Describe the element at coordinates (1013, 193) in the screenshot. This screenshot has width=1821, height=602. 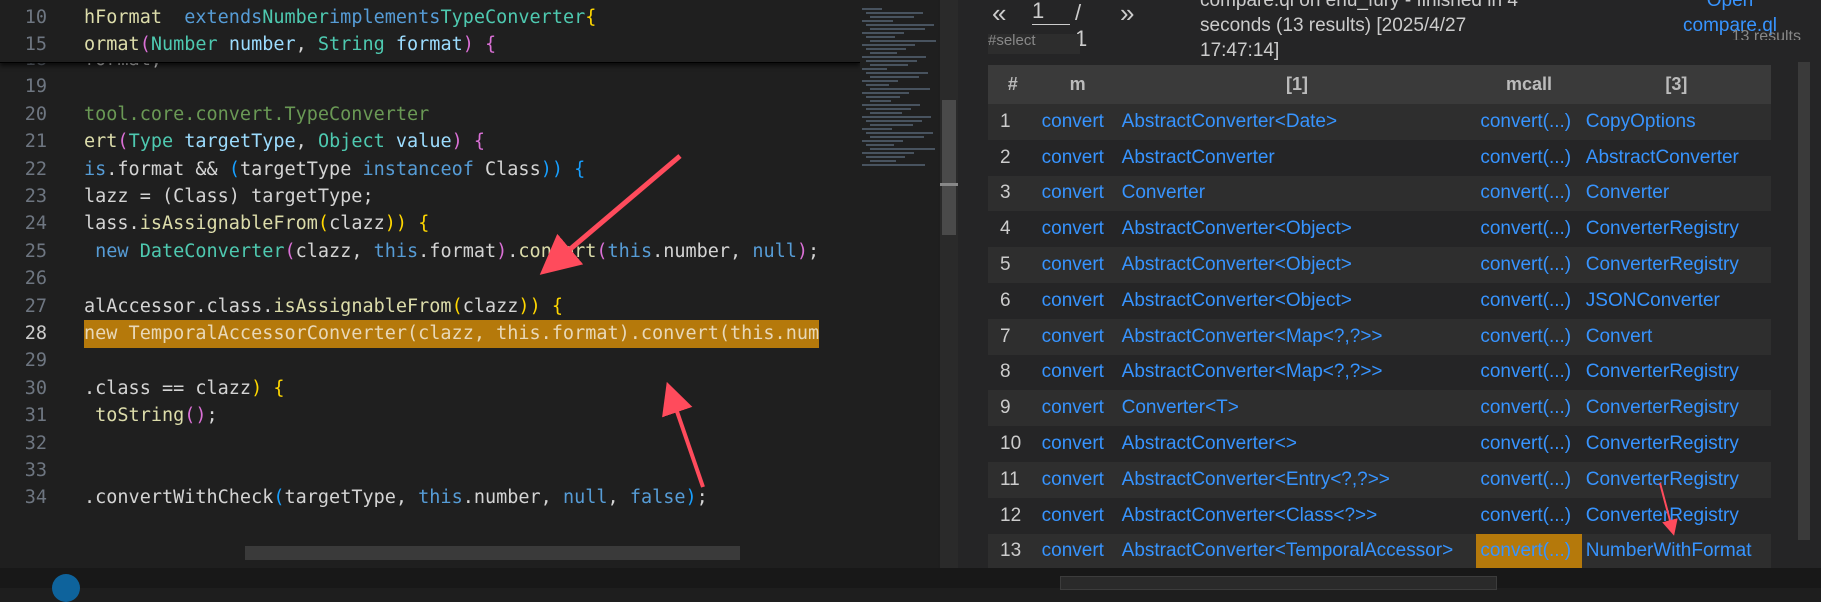
I see `row-index: 3` at that location.